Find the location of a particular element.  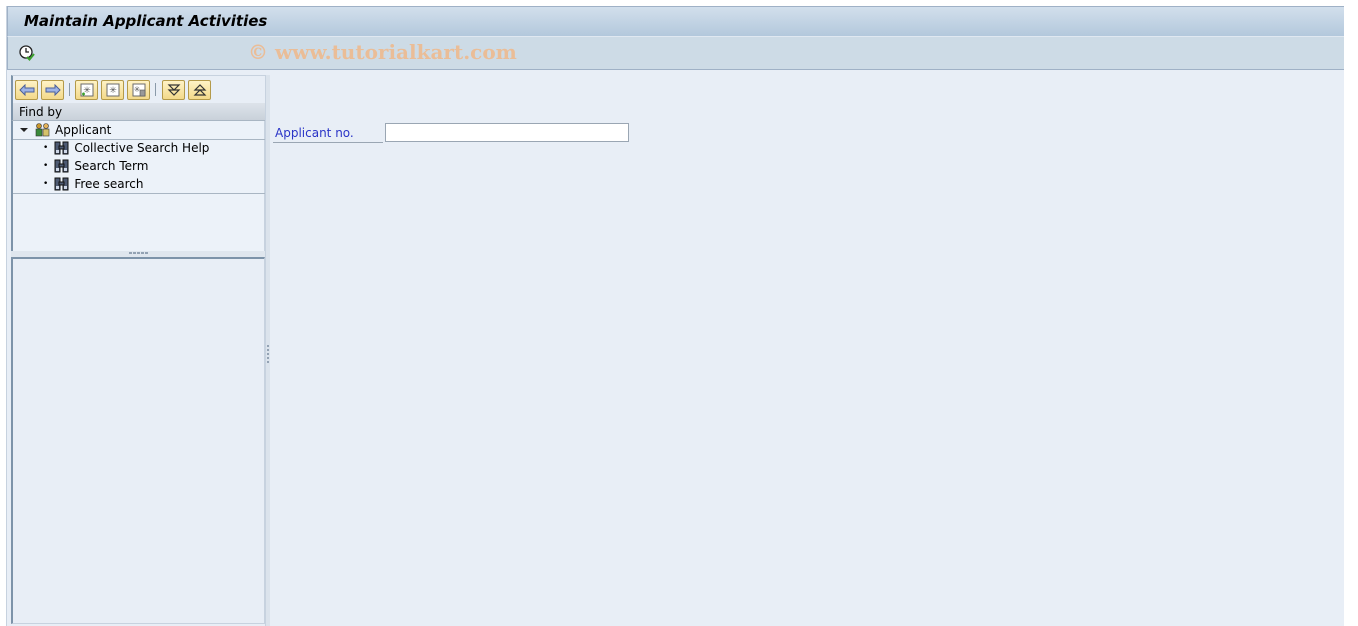

tree-node-label: Applicant is located at coordinates (83, 130).